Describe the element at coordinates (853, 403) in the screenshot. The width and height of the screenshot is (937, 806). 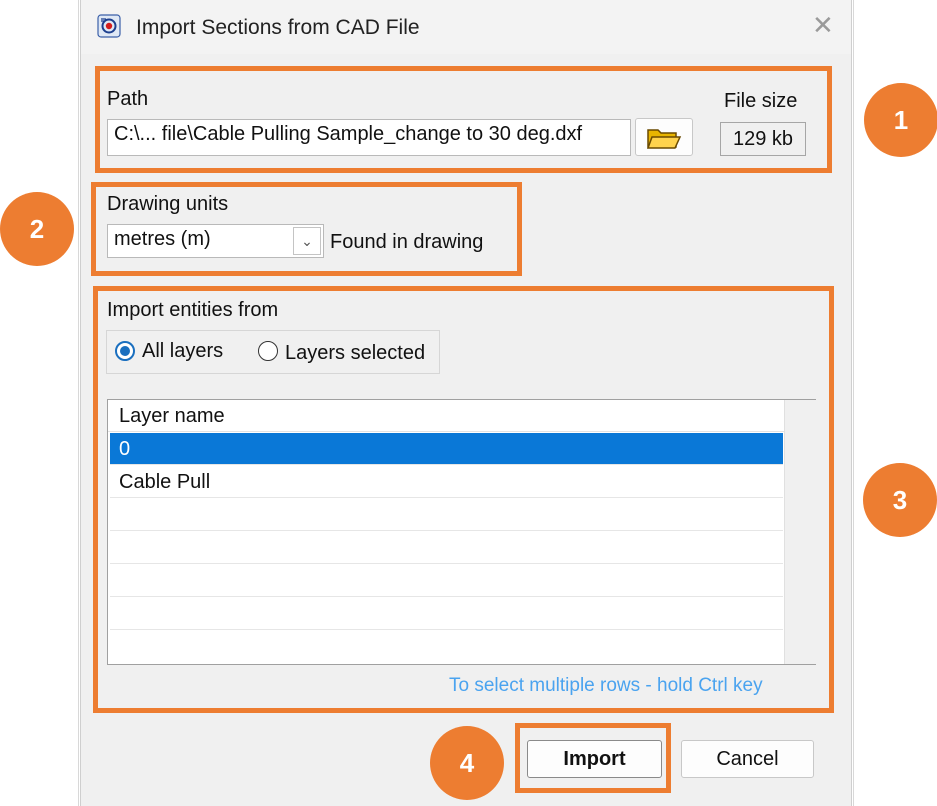
I see `background-divider-right` at that location.